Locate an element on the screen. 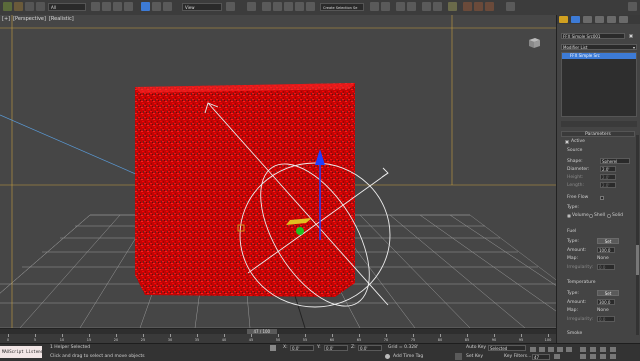 The image size is (640, 361). object-color-swatch is located at coordinates (631, 36).